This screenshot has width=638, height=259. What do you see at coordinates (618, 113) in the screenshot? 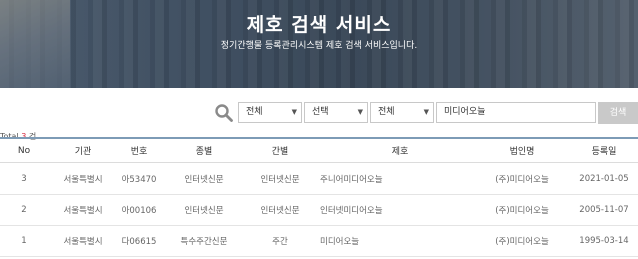
I see `search-button: 검색` at bounding box center [618, 113].